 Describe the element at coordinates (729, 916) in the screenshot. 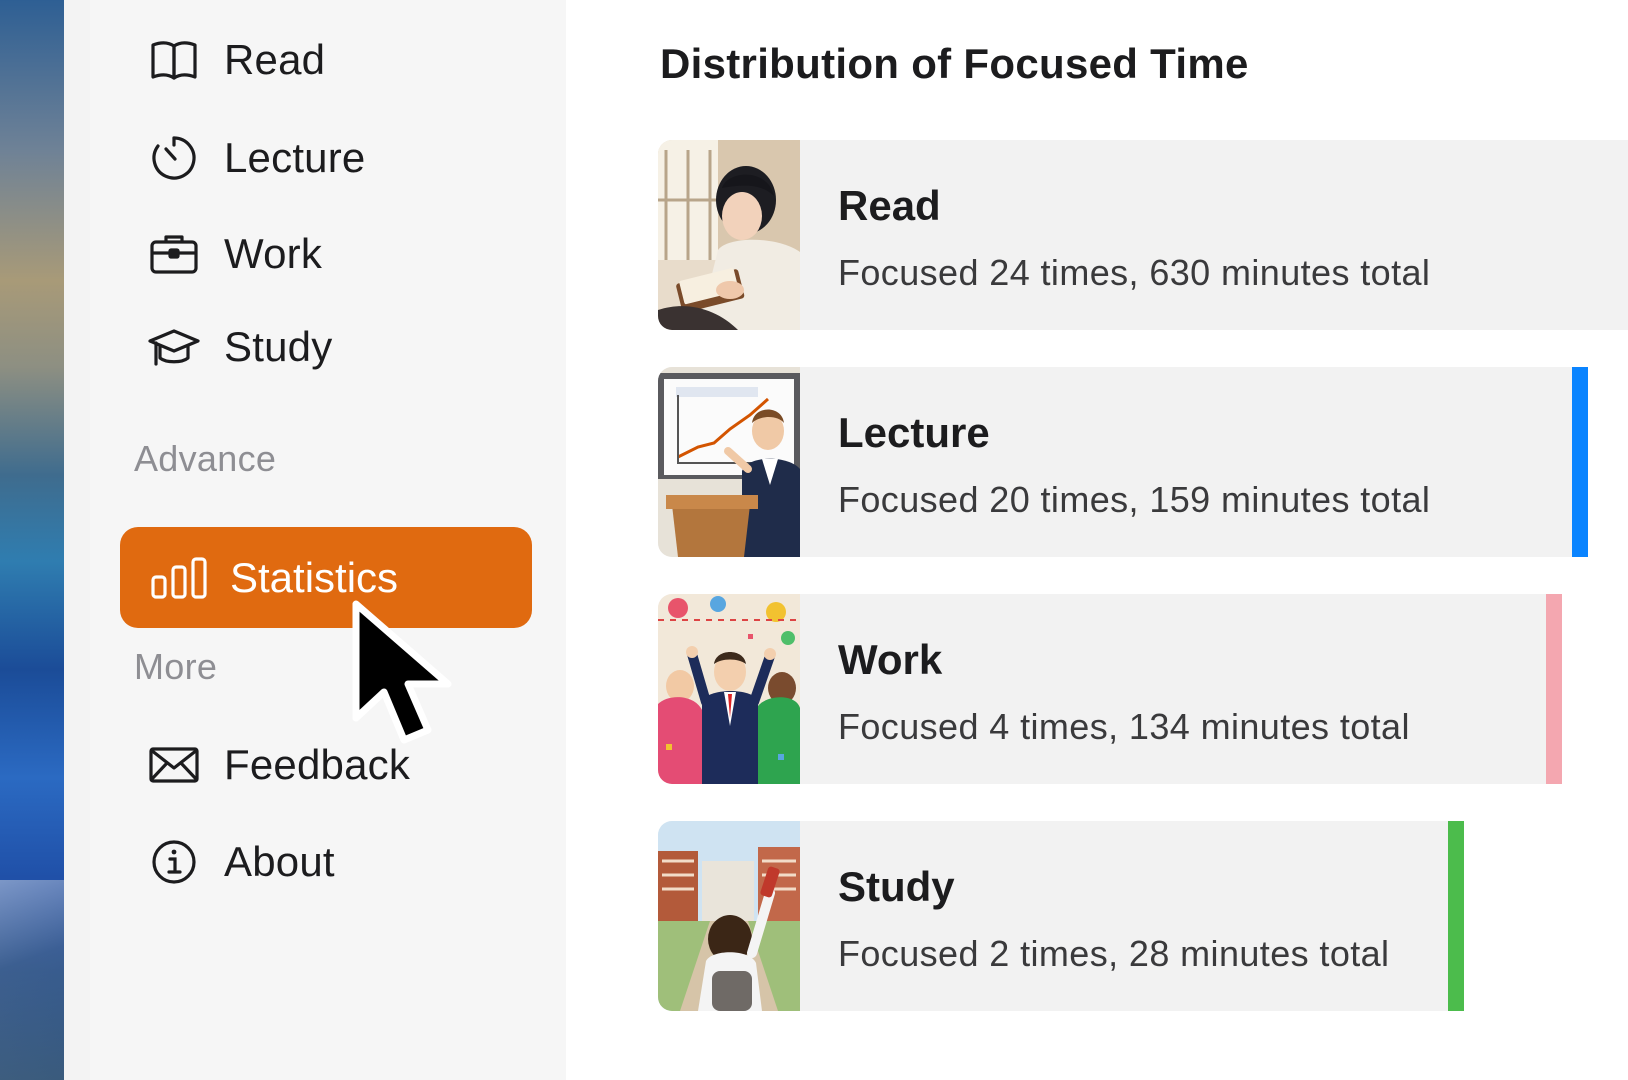

I see `study-thumbnail` at that location.